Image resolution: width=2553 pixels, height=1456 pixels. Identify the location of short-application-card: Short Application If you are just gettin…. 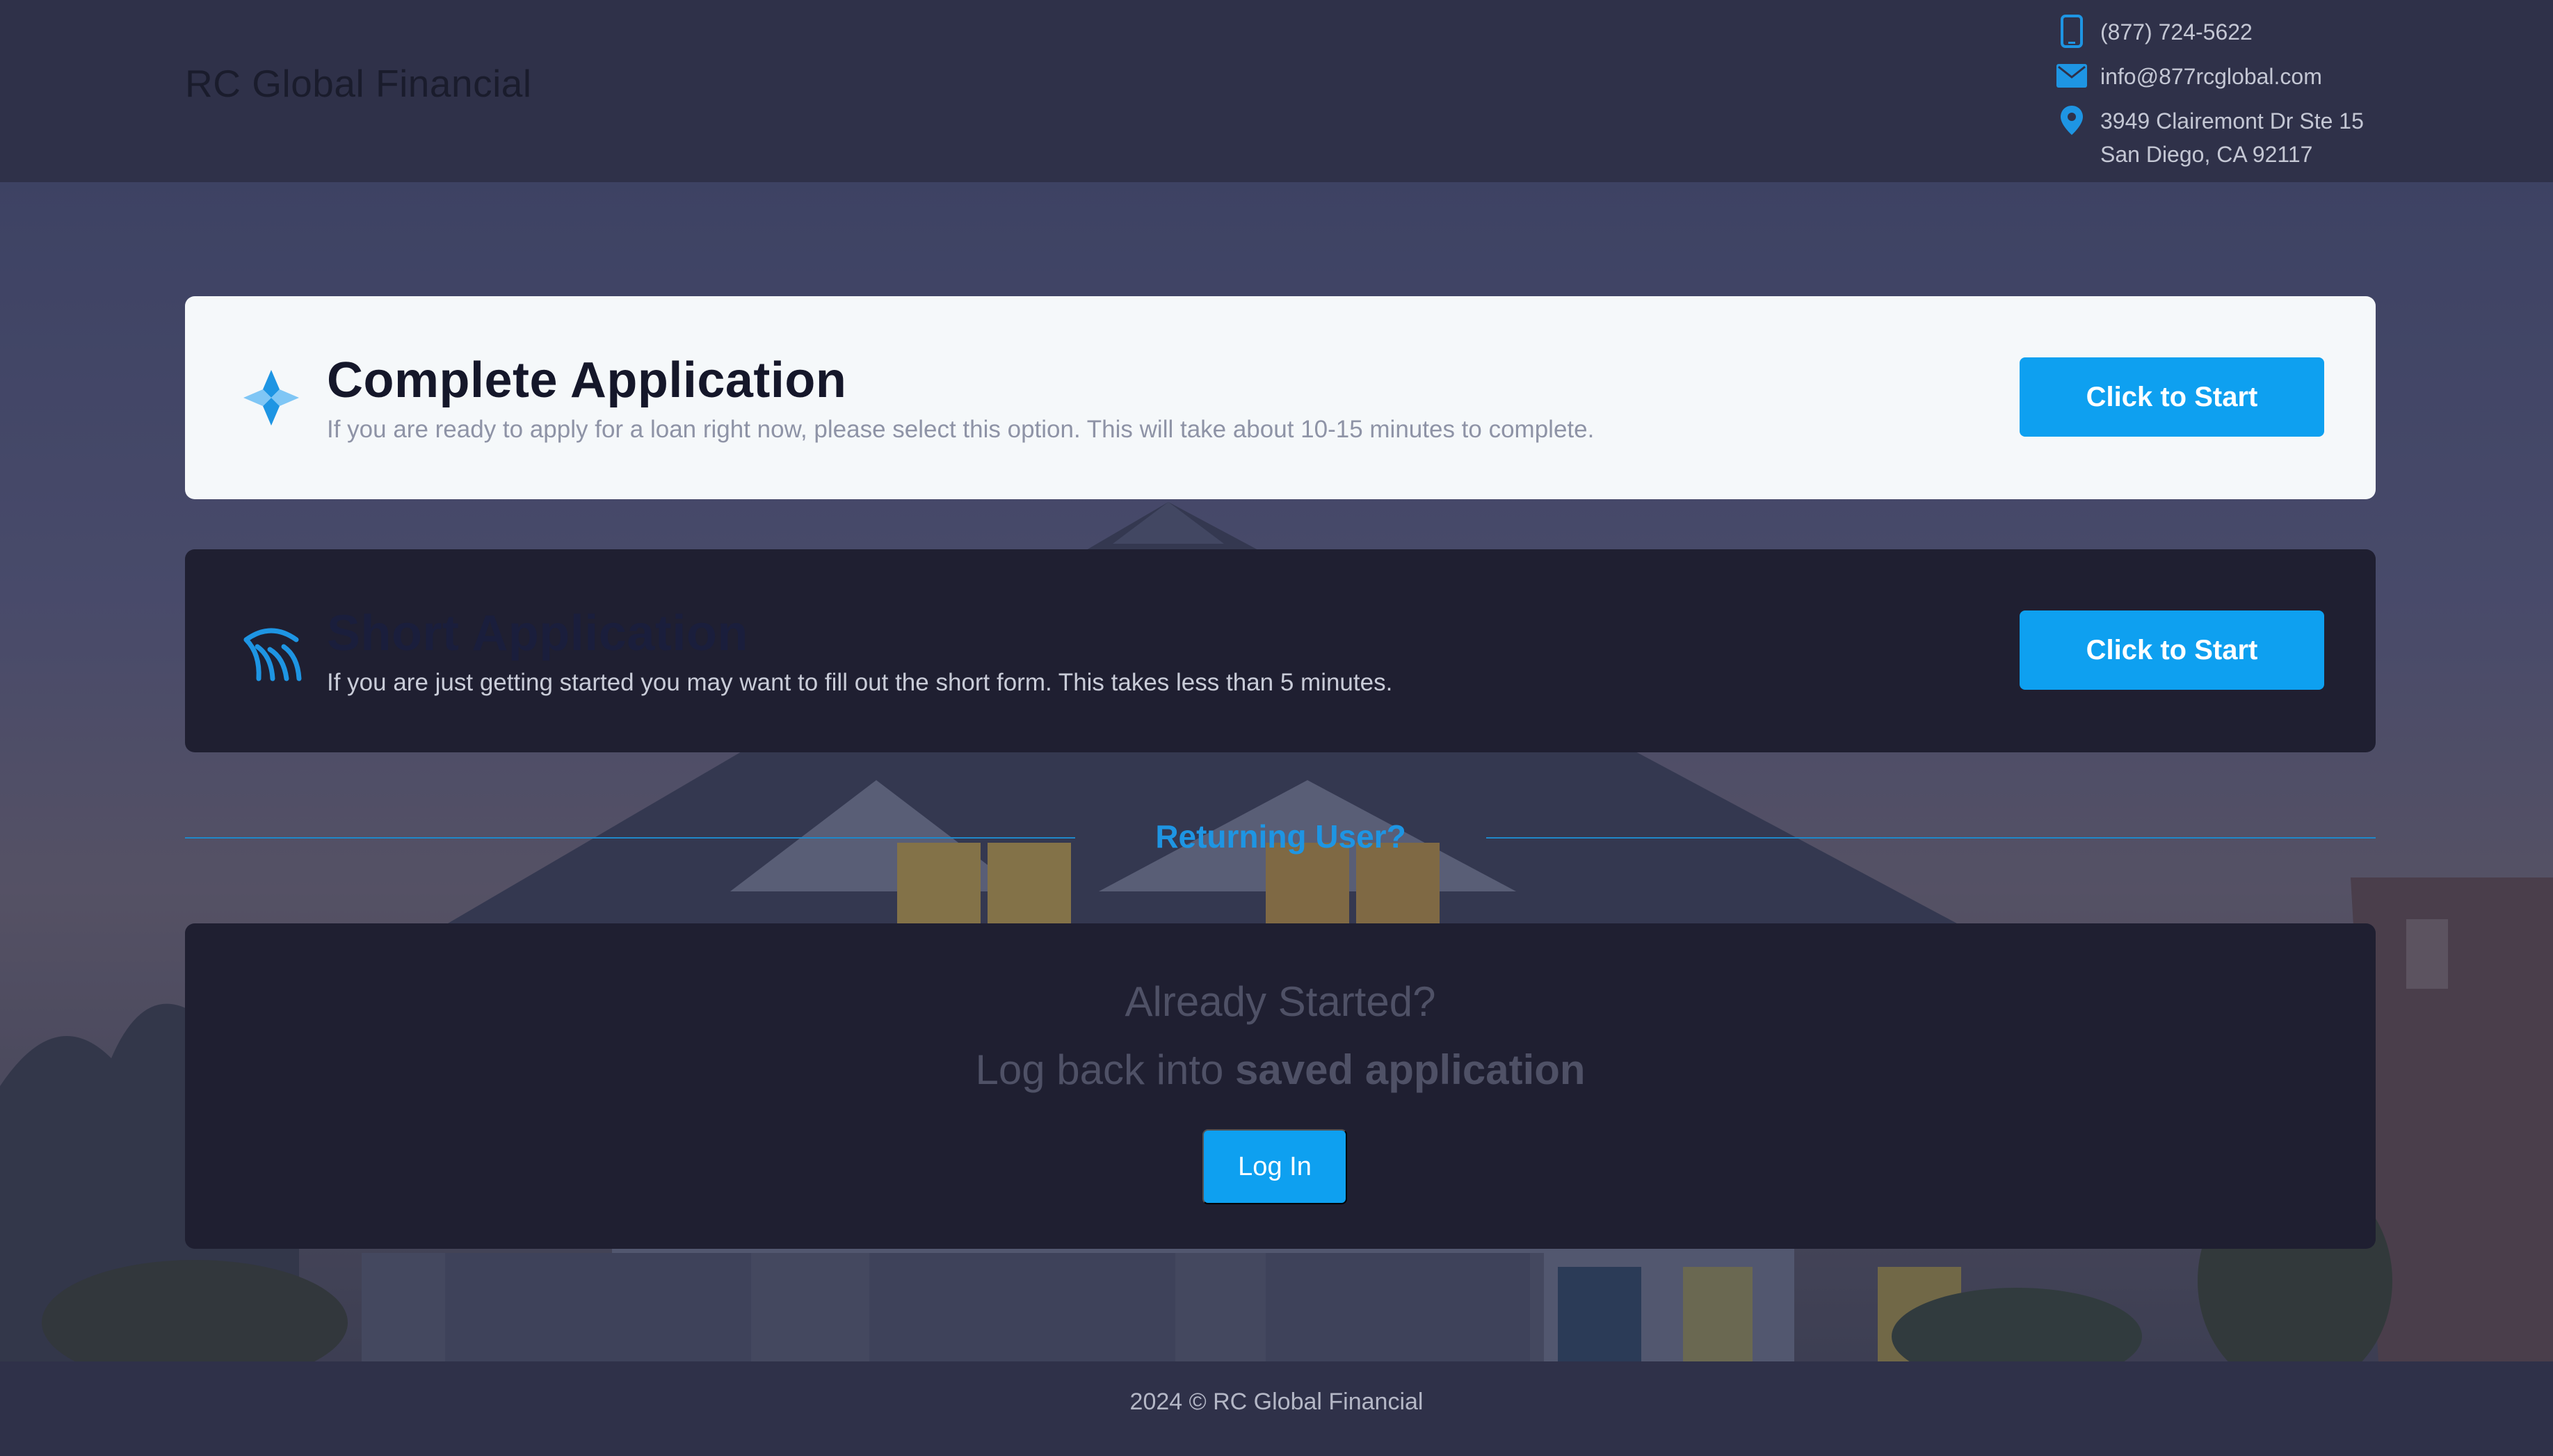
(1280, 650).